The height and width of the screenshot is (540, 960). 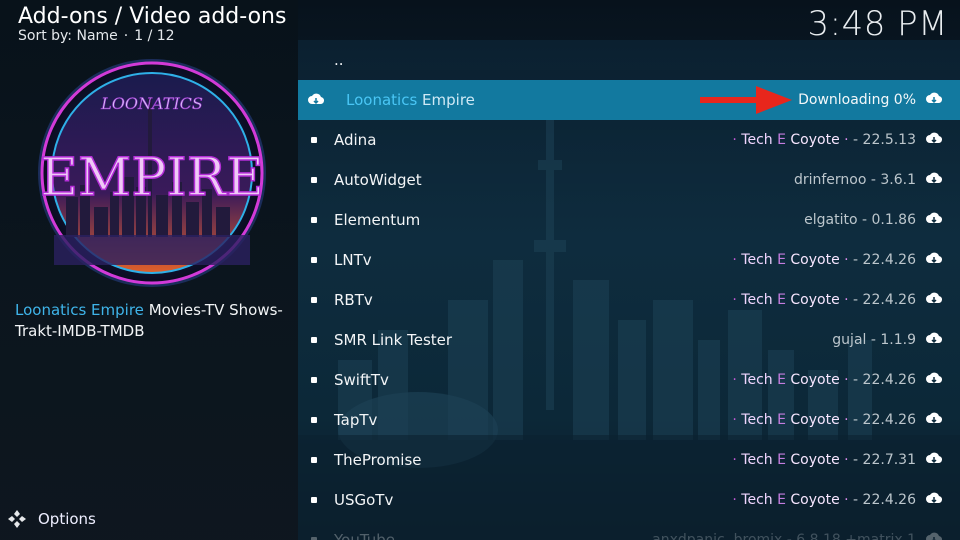 I want to click on item-name: SMR Link Tester, so click(x=393, y=340).